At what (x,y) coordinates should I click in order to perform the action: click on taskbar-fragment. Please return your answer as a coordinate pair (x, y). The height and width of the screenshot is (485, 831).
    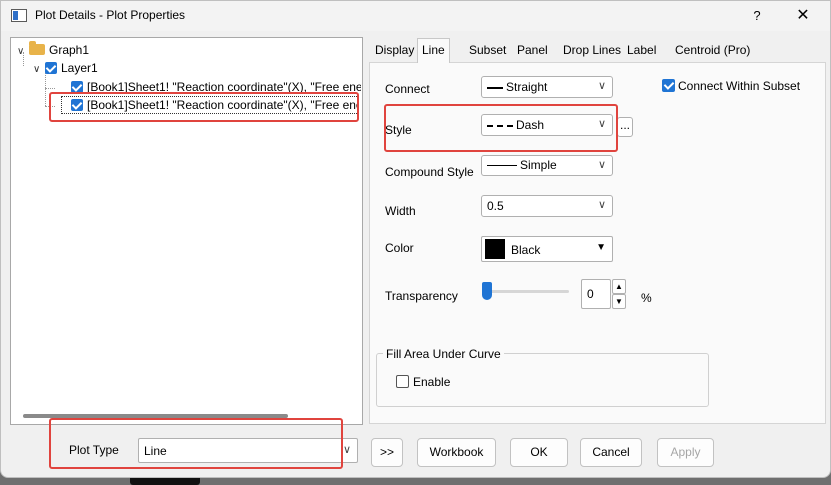
    Looking at the image, I should click on (165, 481).